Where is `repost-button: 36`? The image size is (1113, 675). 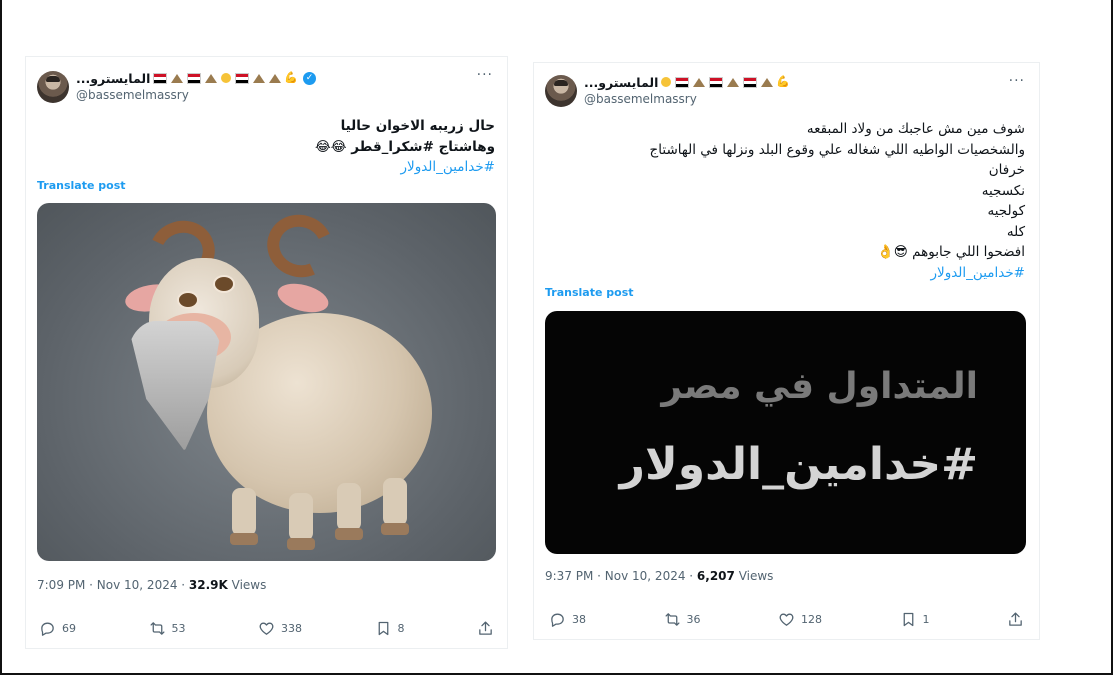
repost-button: 36 is located at coordinates (682, 619).